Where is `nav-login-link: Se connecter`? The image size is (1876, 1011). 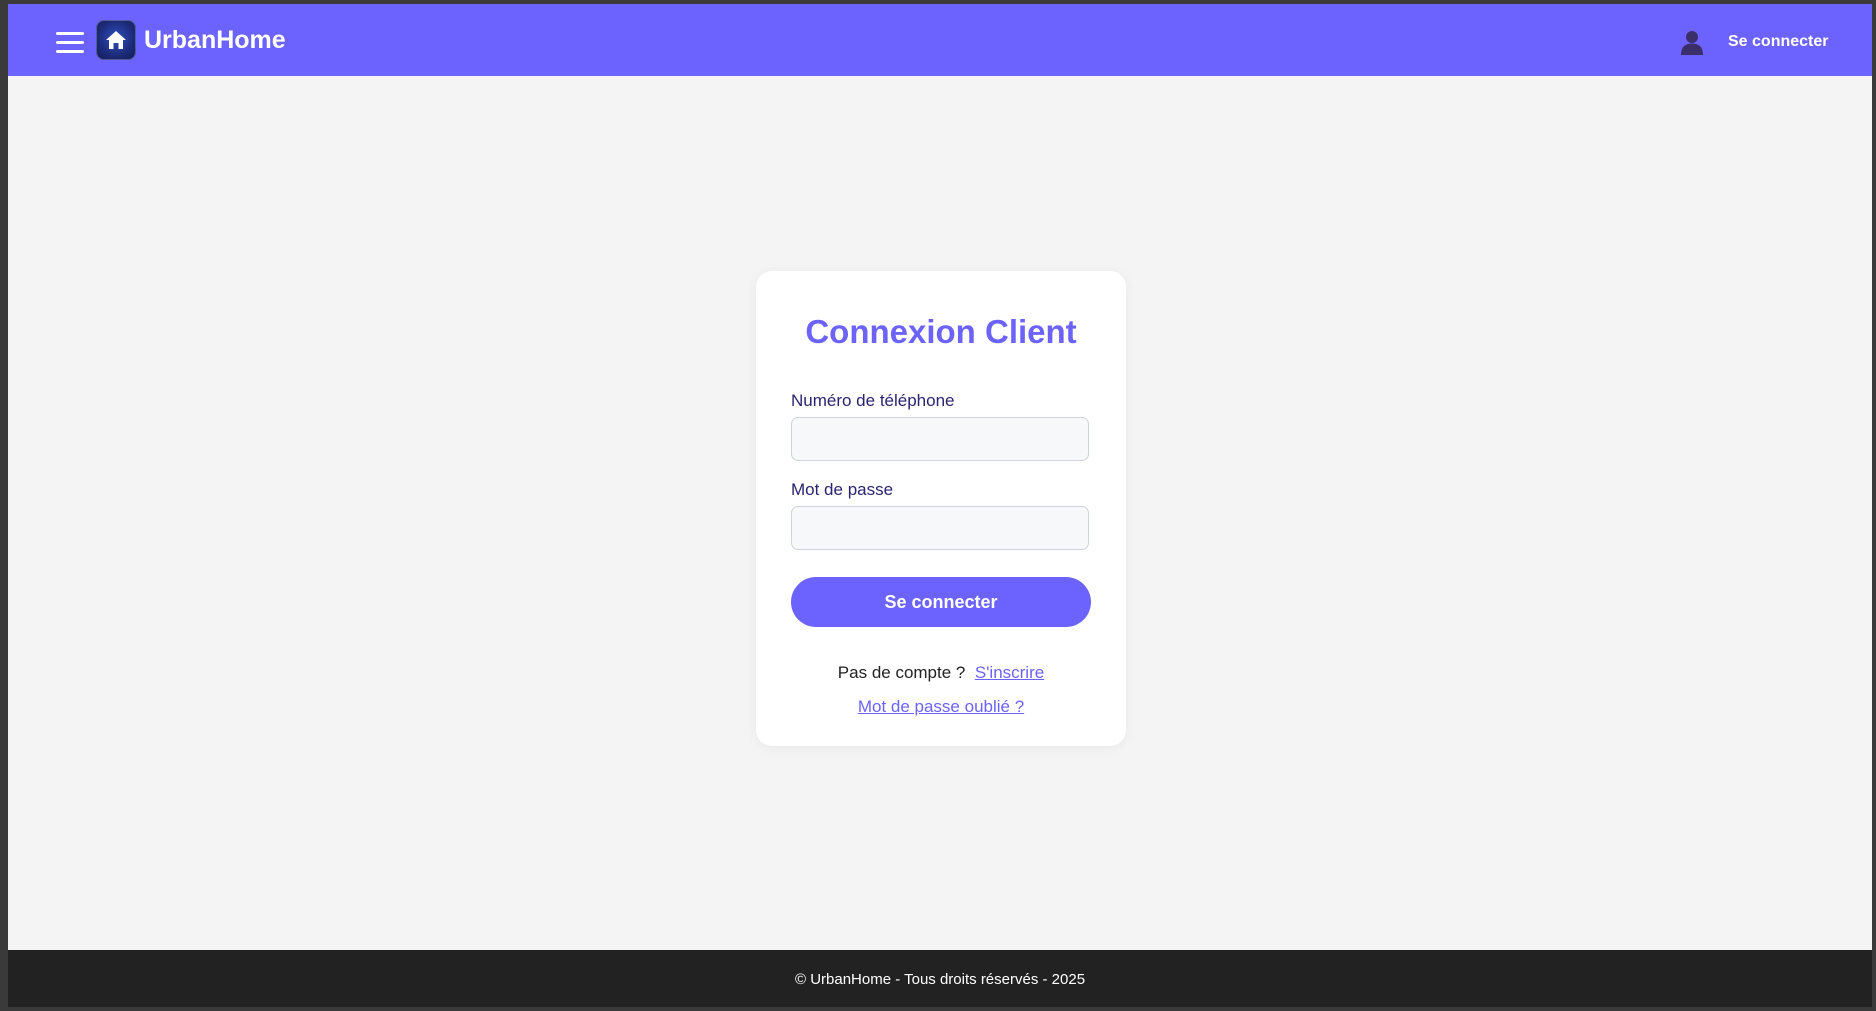
nav-login-link: Se connecter is located at coordinates (1778, 42).